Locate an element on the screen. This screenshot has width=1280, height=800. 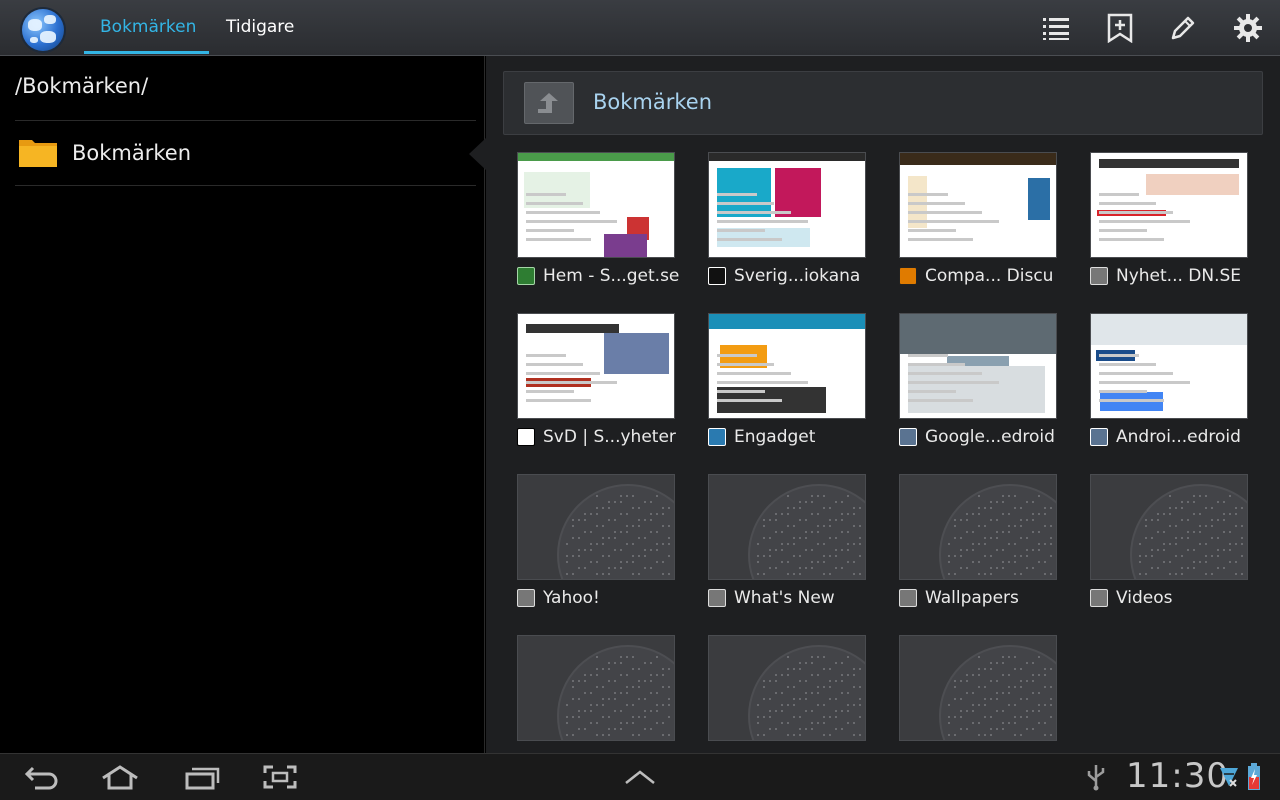
bookmark-label-row: Androi...edroid is located at coordinates (1165, 437).